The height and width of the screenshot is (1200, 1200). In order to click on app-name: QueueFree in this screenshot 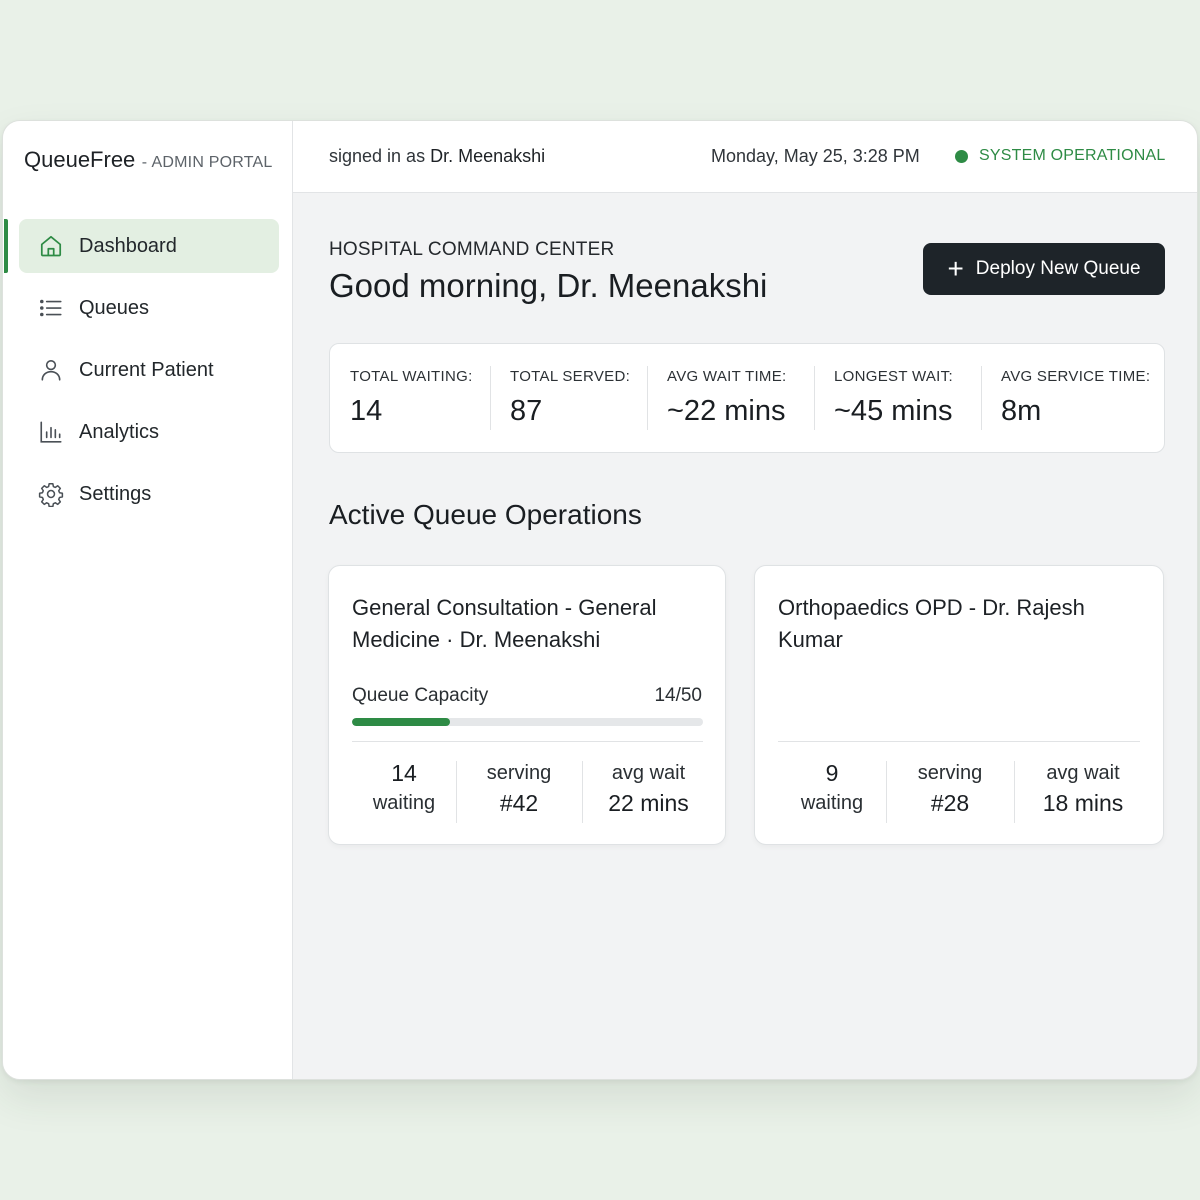, I will do `click(80, 159)`.